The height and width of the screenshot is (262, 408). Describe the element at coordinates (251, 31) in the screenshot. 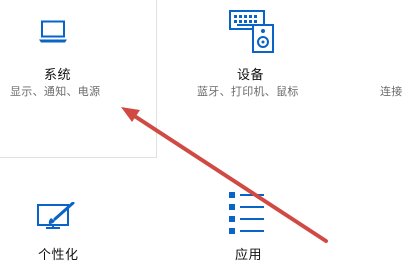

I see `keyboard-speaker-icon` at that location.